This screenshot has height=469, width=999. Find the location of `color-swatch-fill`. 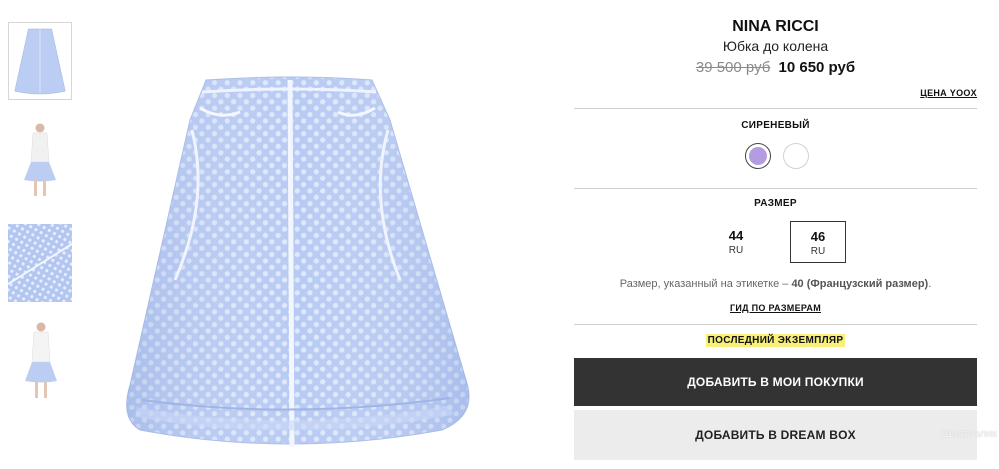

color-swatch-fill is located at coordinates (758, 156).